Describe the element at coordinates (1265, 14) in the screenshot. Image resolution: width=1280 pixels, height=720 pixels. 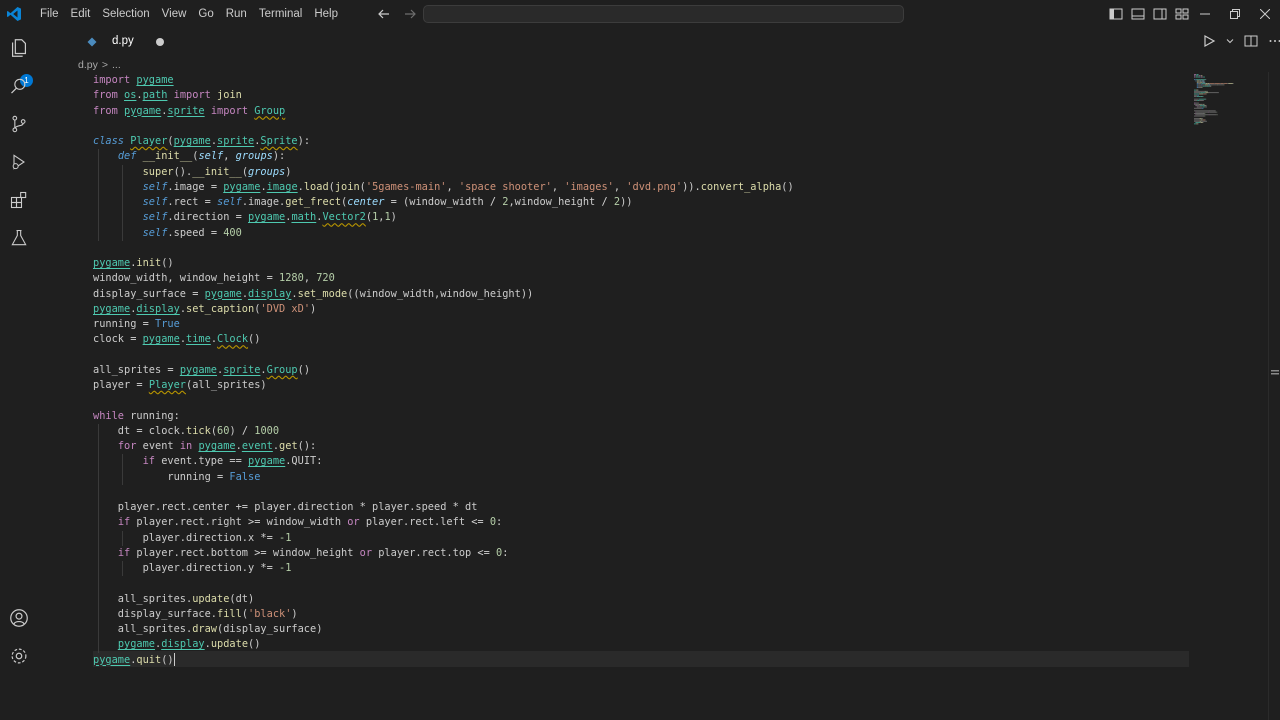
I see `close-button` at that location.